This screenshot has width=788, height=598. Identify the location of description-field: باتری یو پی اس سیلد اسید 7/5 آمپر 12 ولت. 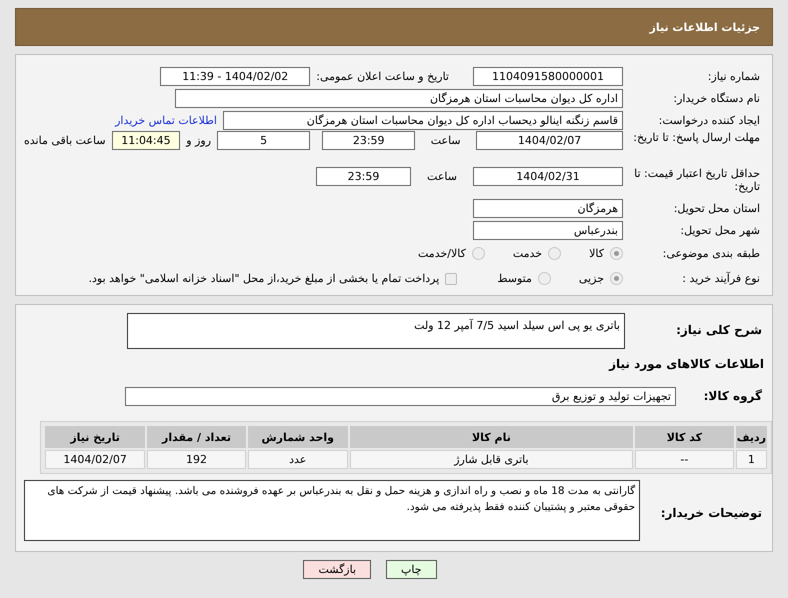
(376, 331).